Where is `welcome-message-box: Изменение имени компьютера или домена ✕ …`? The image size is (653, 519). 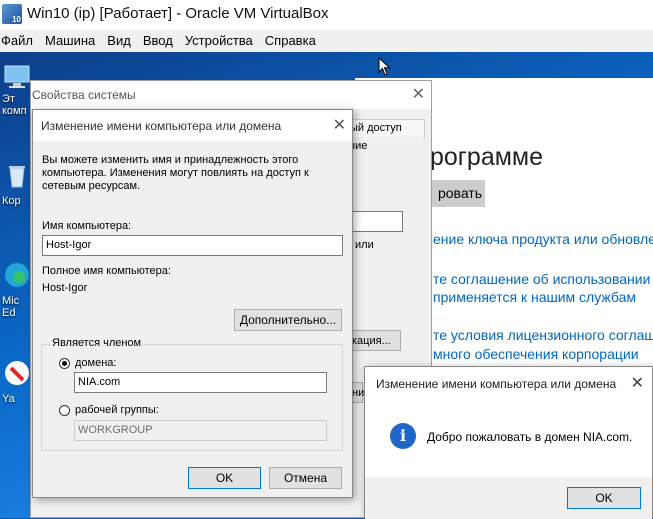
welcome-message-box: Изменение имени компьютера или домена ✕ … is located at coordinates (508, 442).